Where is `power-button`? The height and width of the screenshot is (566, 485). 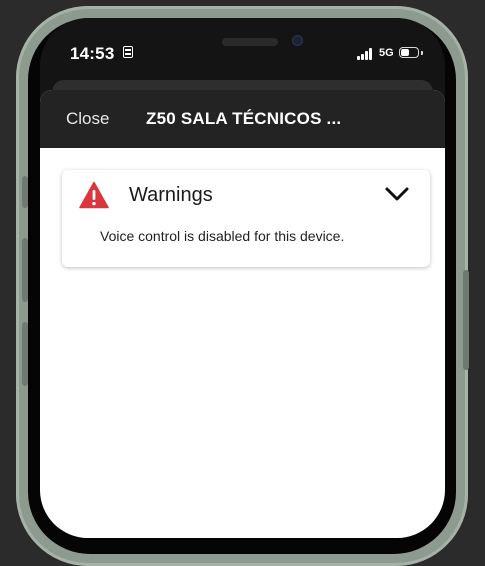
power-button is located at coordinates (466, 320).